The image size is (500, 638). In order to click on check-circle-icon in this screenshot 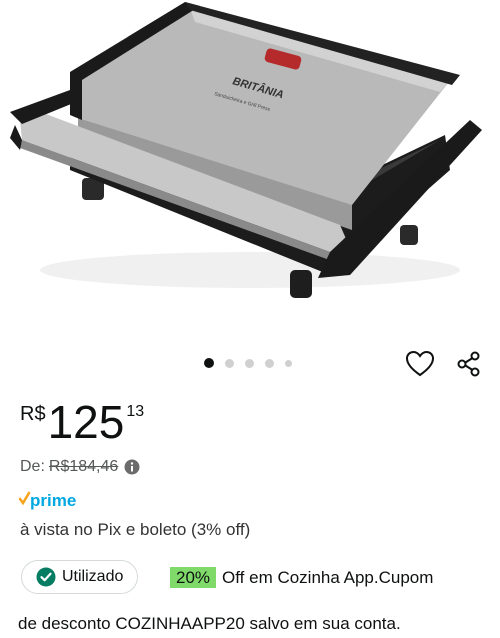, I will do `click(46, 577)`.